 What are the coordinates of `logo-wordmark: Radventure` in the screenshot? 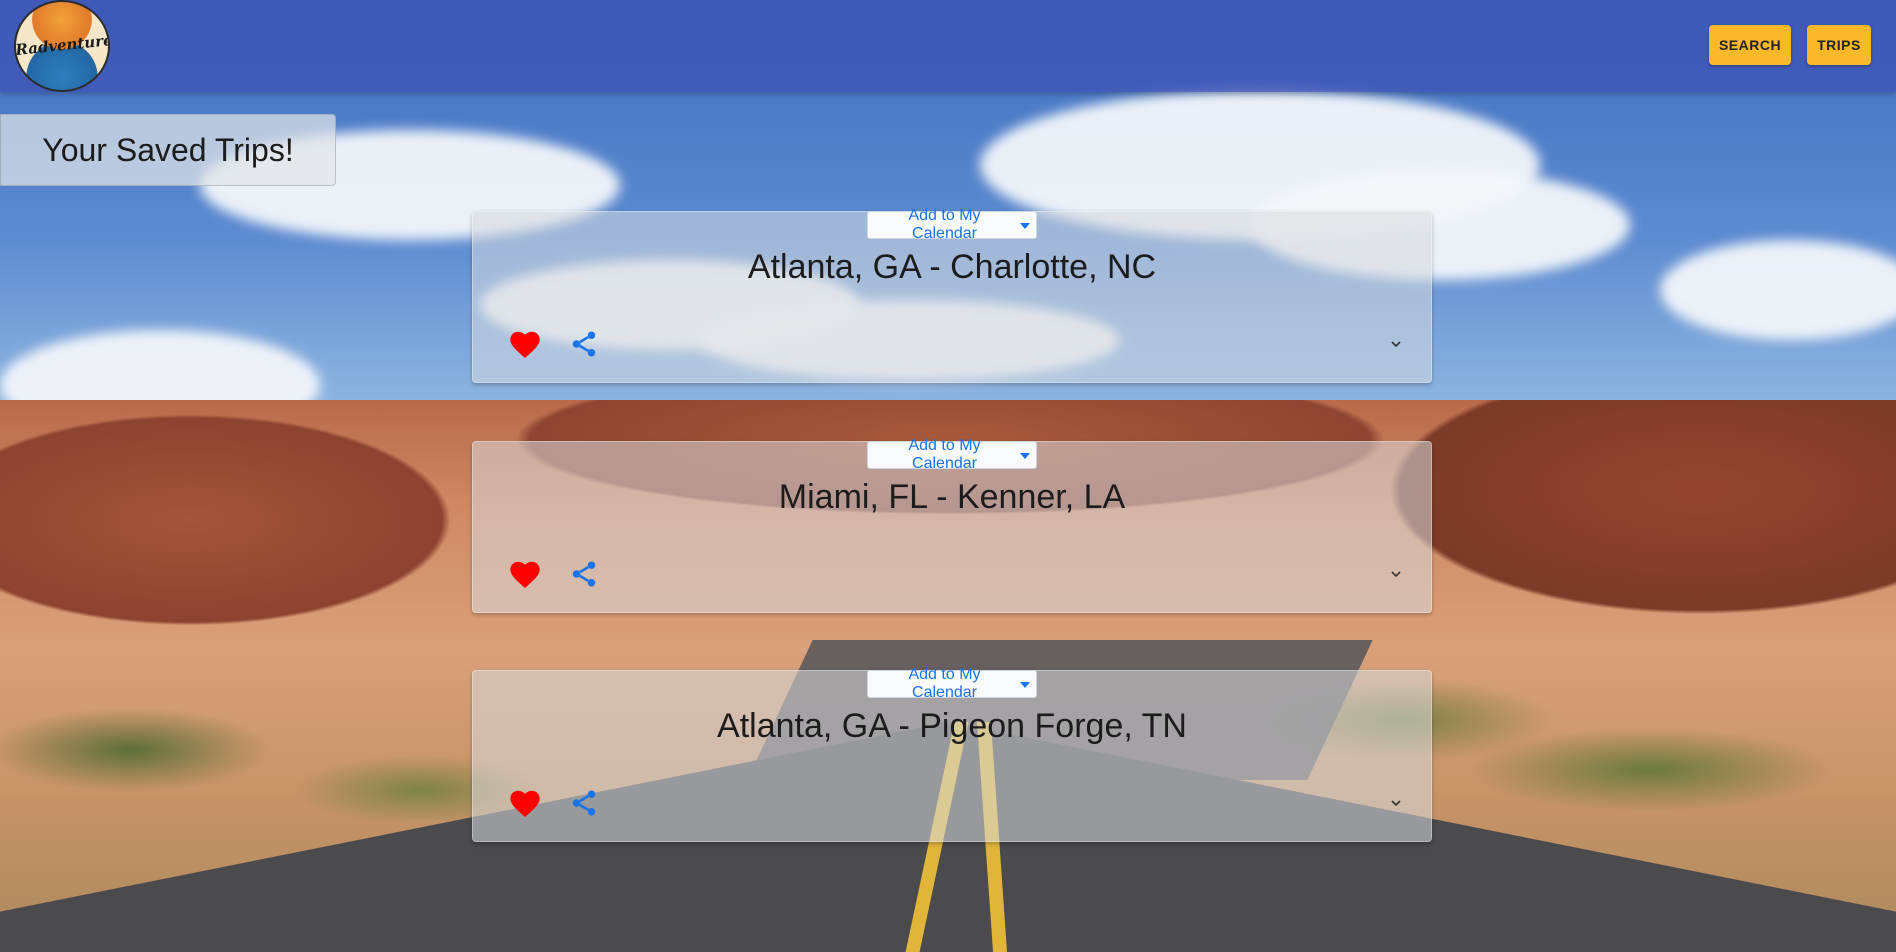 It's located at (62, 45).